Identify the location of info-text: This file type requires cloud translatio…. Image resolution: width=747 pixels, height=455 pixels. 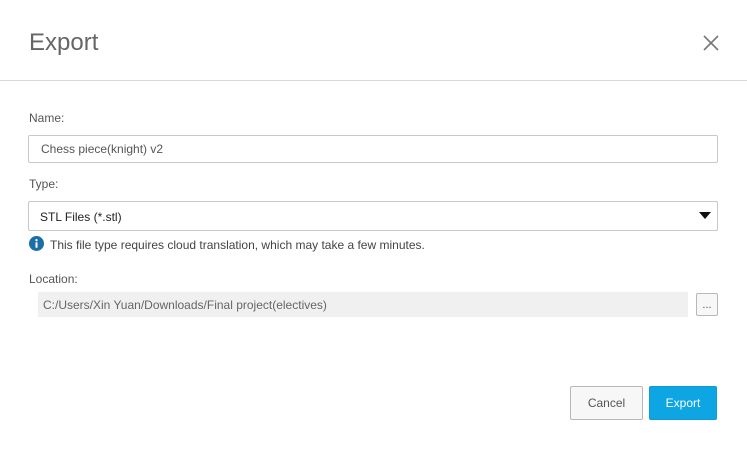
(237, 245).